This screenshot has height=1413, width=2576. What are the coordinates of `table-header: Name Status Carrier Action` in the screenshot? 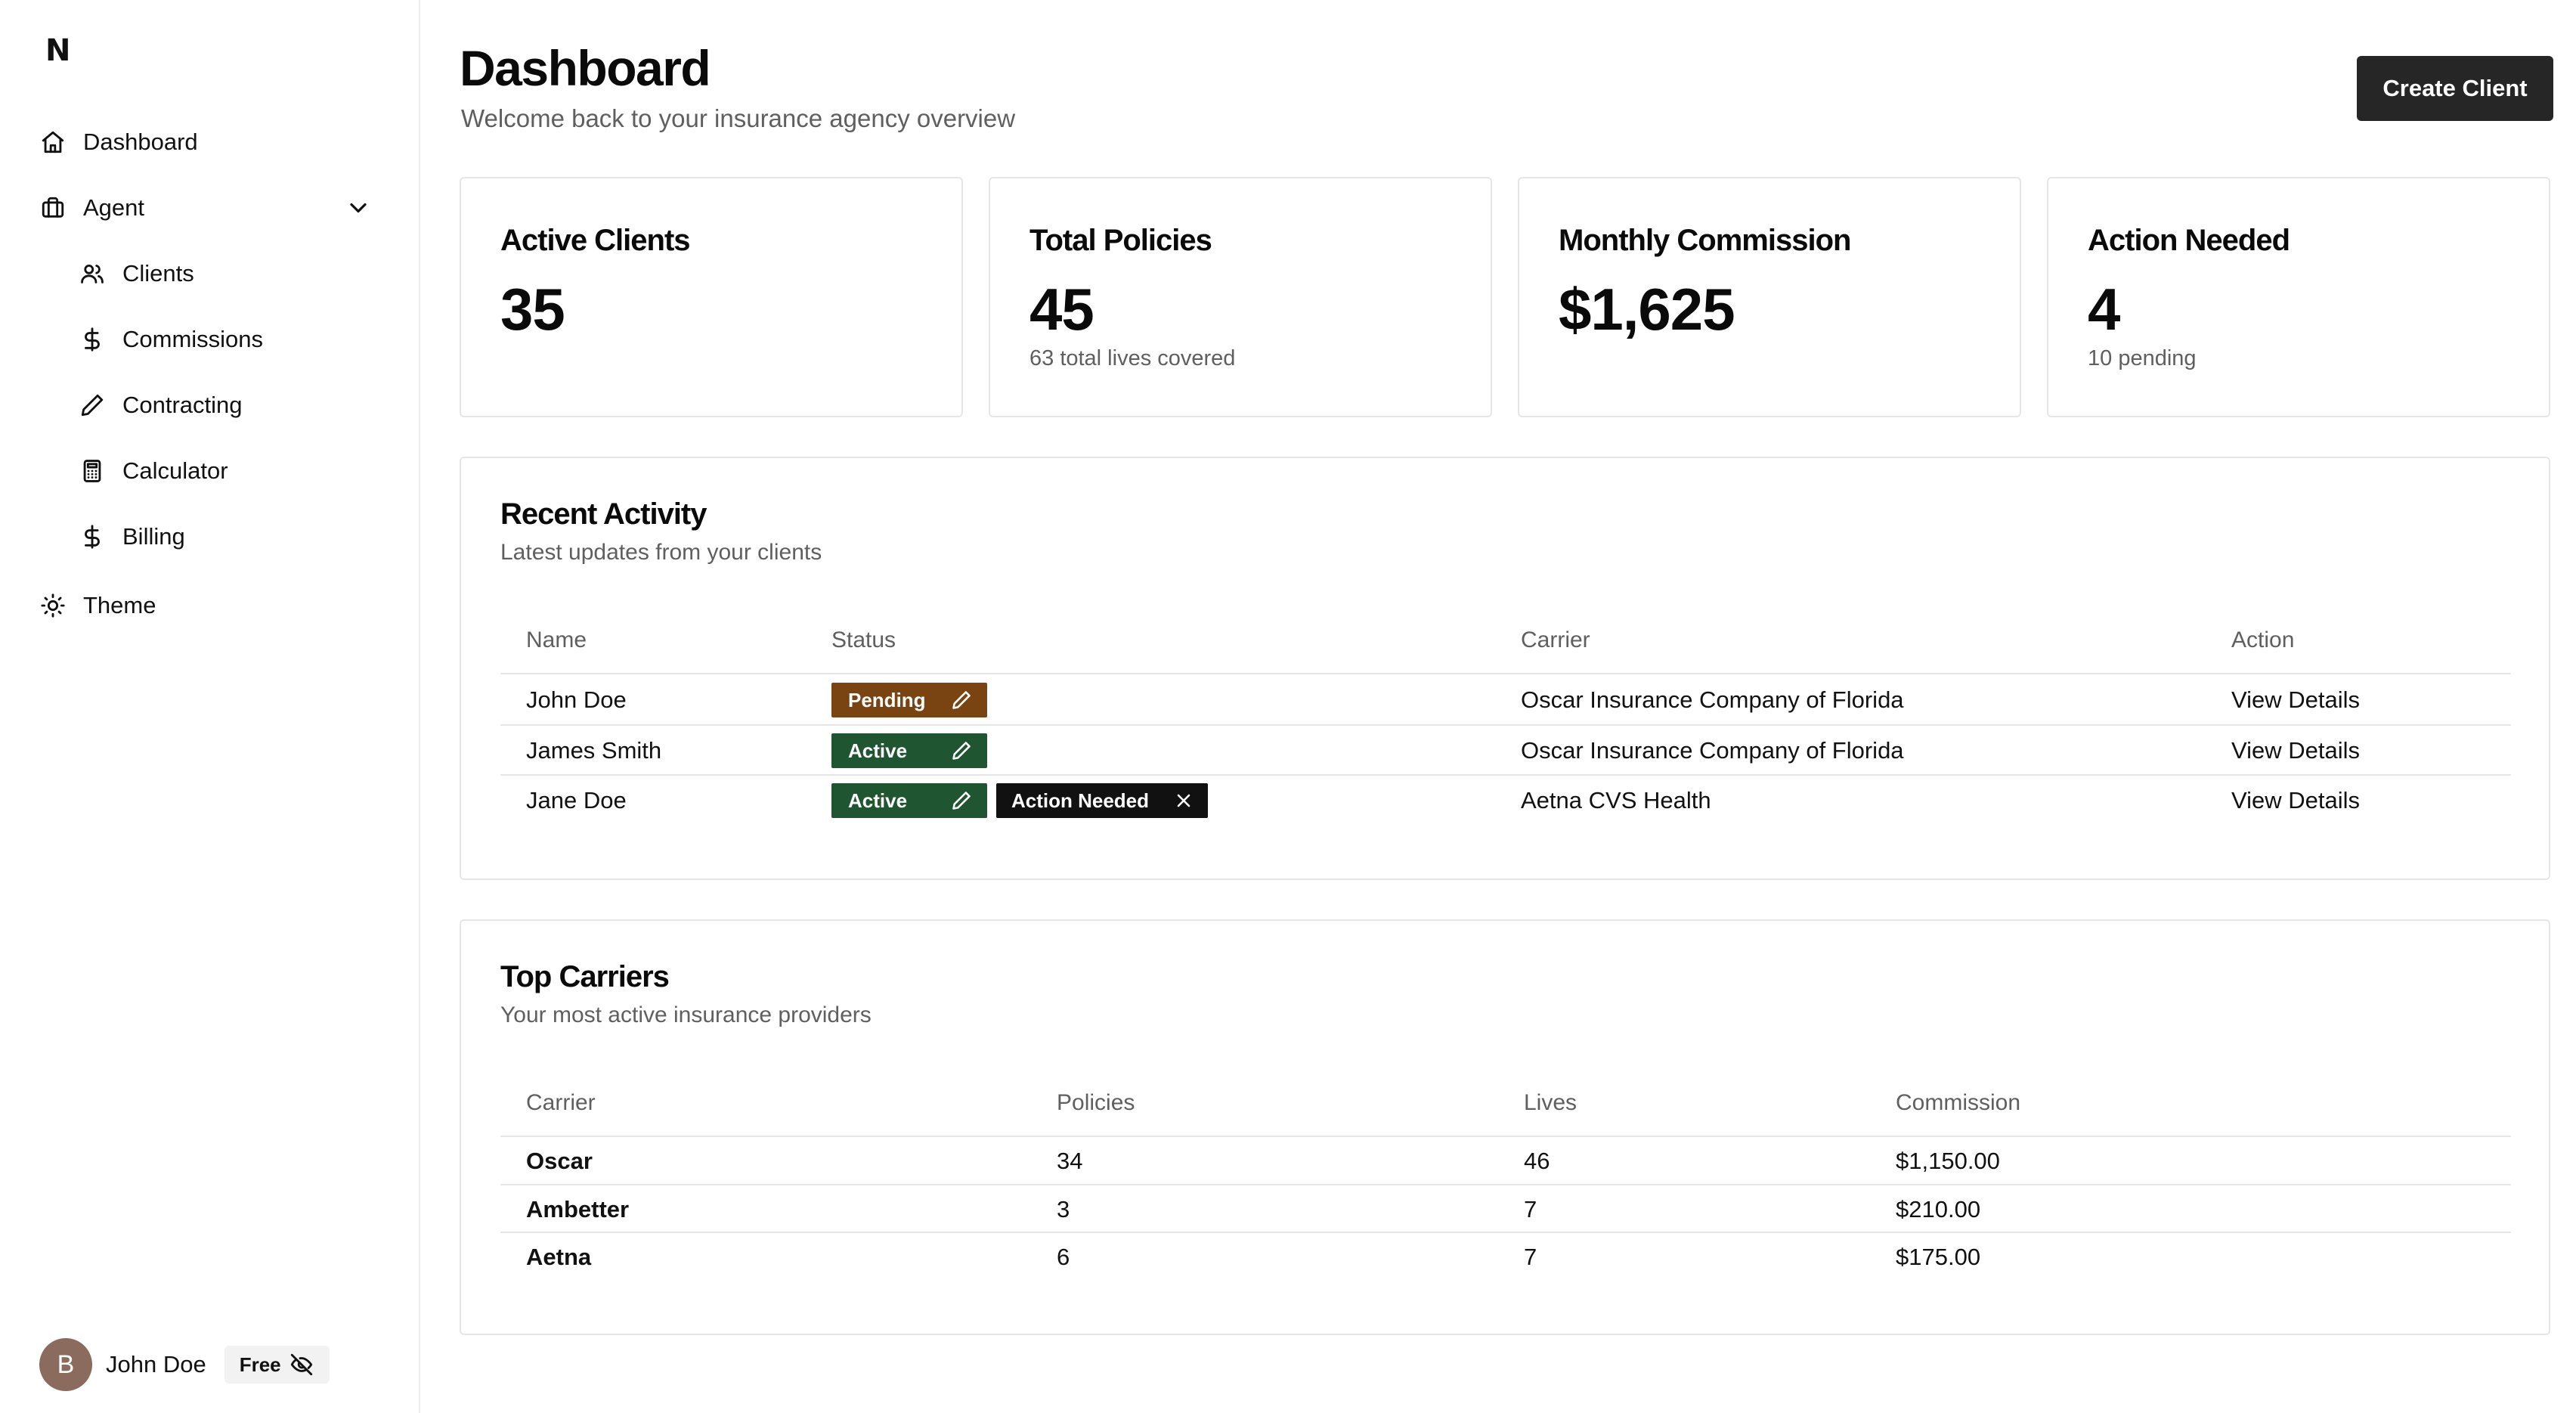 It's located at (1505, 640).